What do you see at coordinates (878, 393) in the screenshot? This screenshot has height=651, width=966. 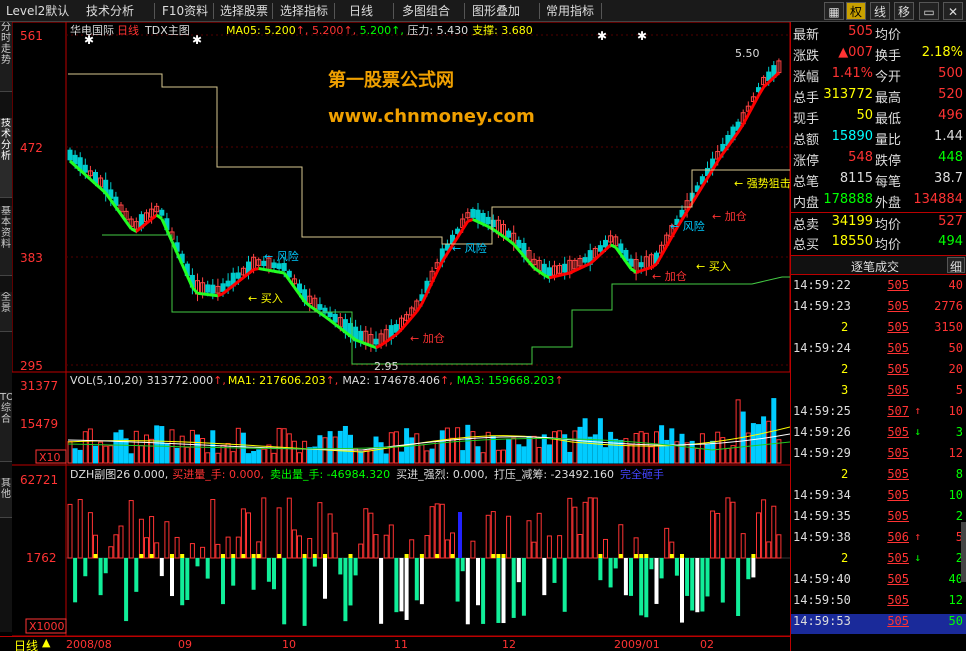 I see `tick-row: 3 505 5` at bounding box center [878, 393].